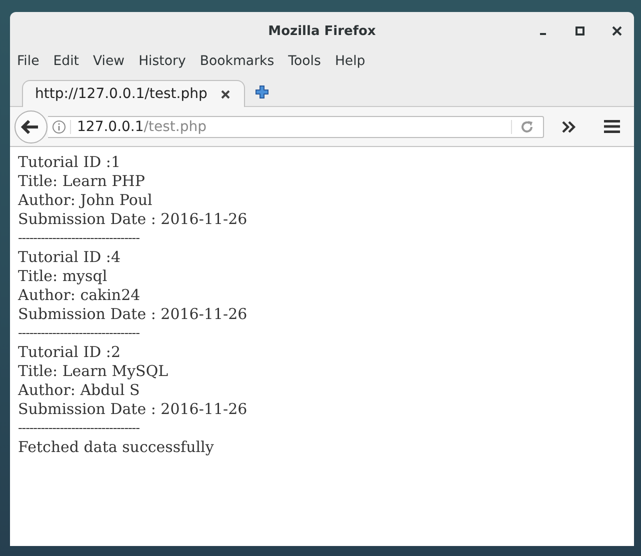  I want to click on menu-icon, so click(612, 126).